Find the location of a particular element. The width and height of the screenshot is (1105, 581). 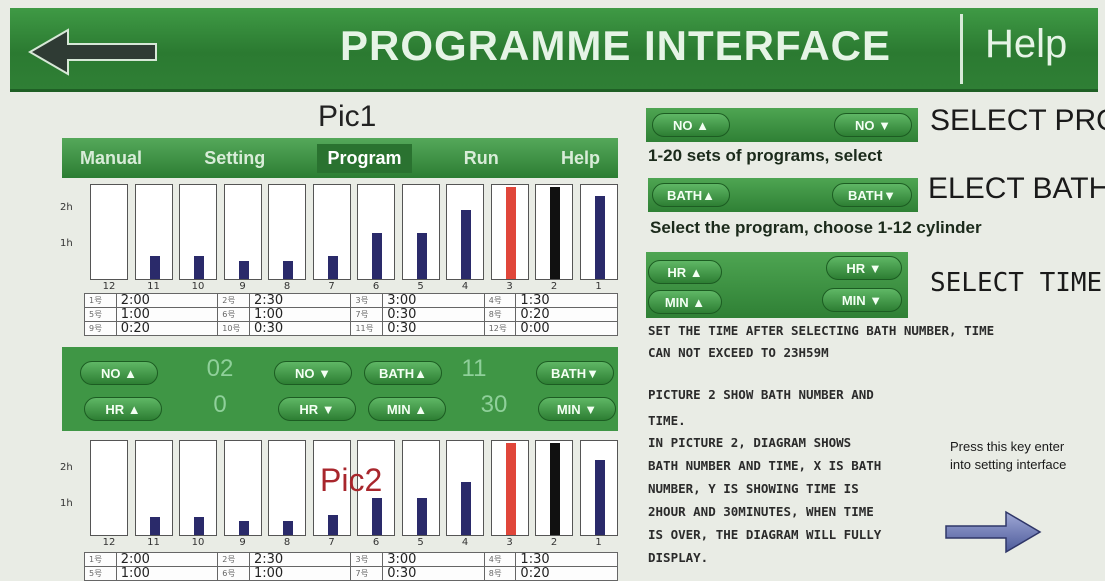

header-bar: PROGRAMME INTERFACE Help is located at coordinates (554, 50).